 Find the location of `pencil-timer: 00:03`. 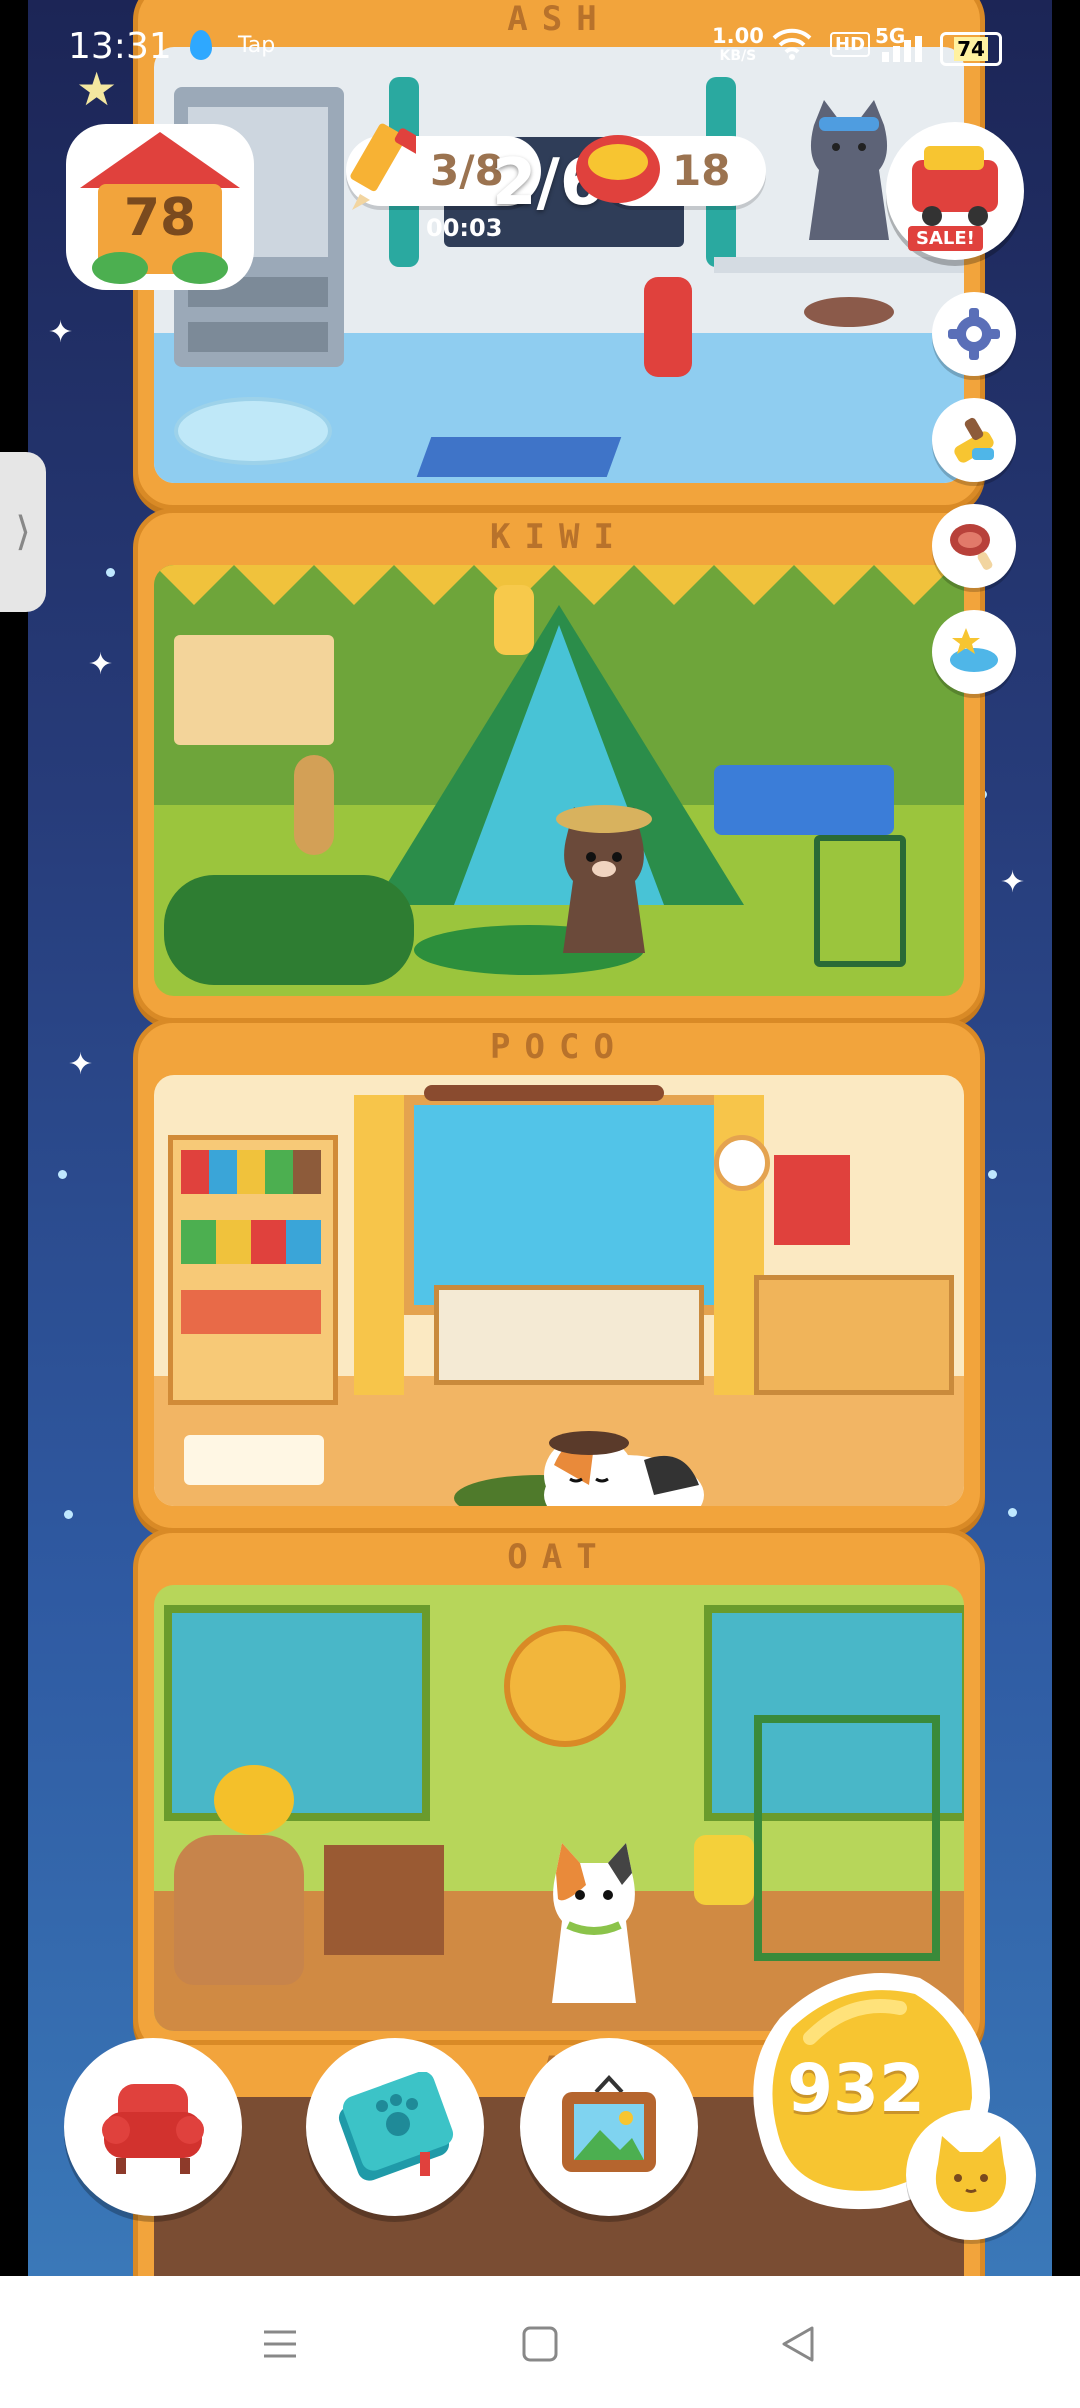

pencil-timer: 00:03 is located at coordinates (464, 228).